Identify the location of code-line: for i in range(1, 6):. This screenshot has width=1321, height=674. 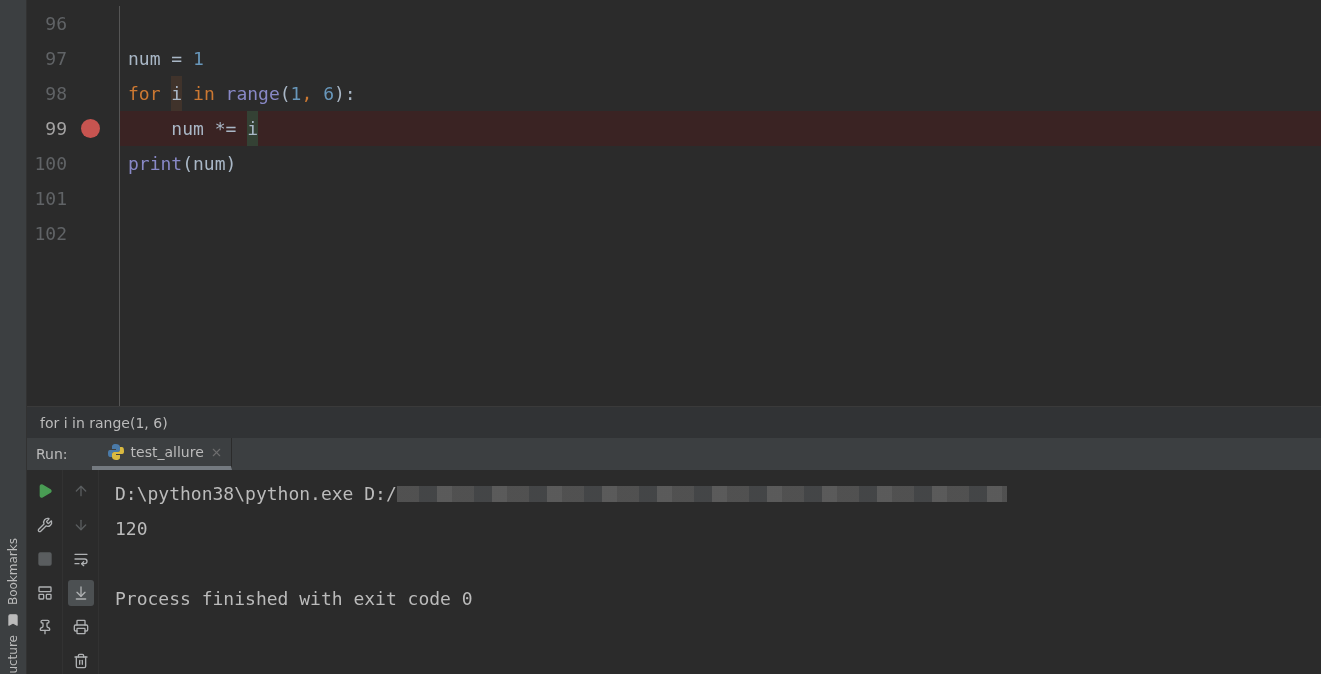
(242, 93).